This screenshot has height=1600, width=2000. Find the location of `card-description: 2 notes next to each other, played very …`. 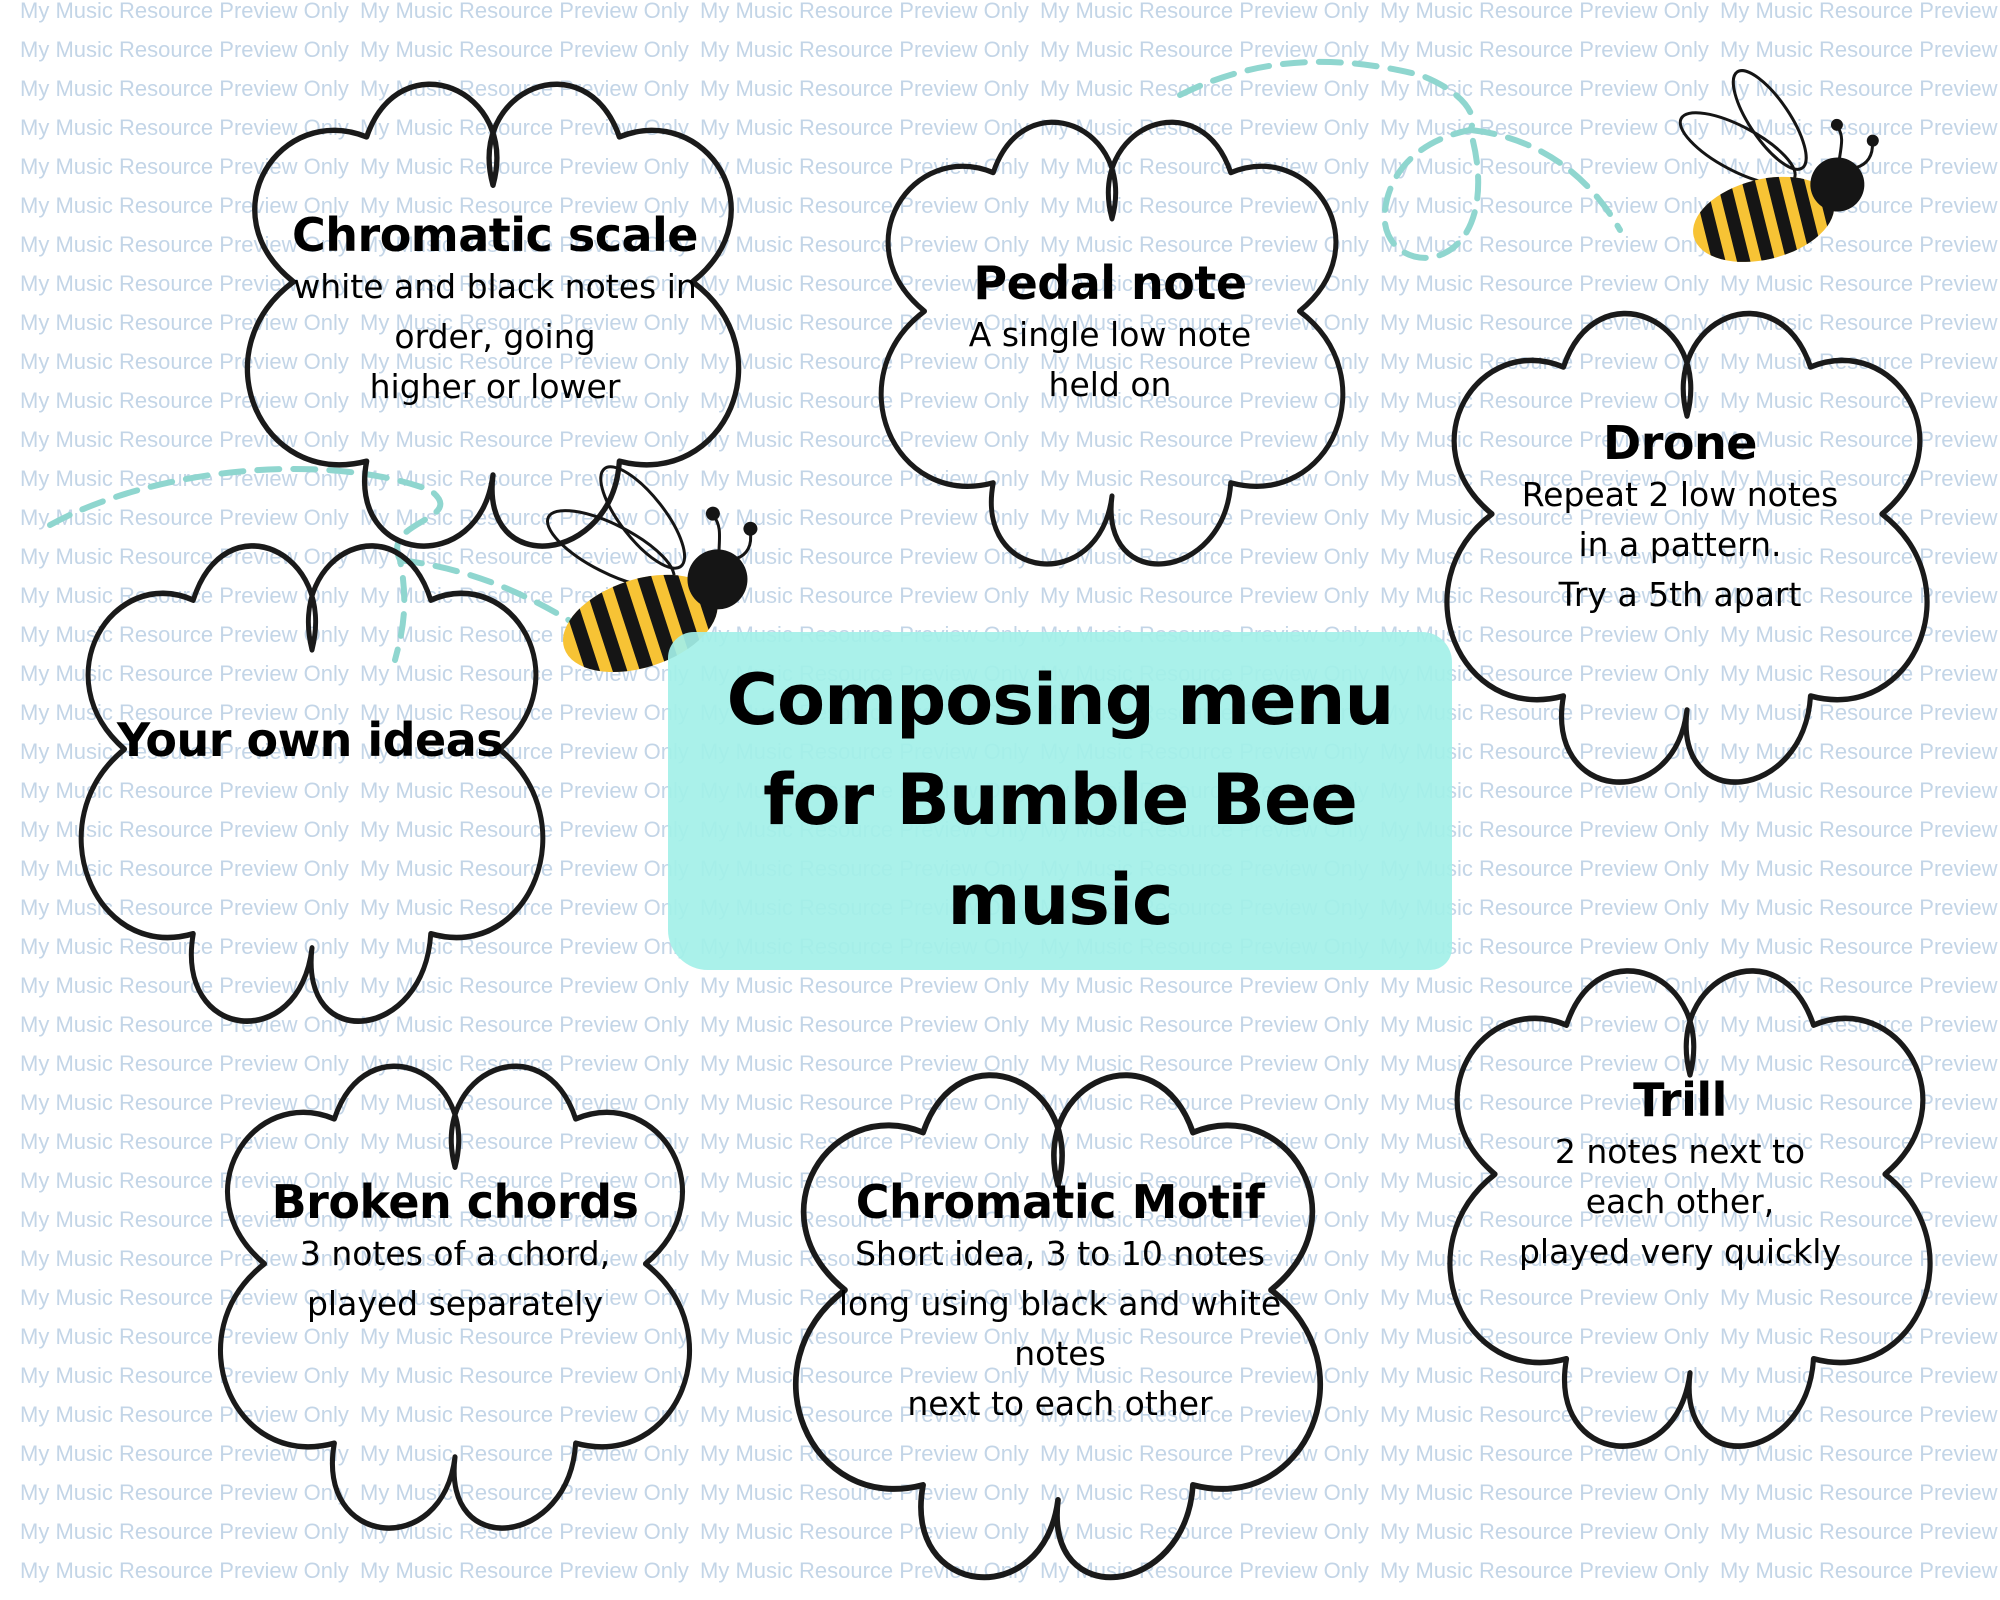

card-description: 2 notes next to each other, played very … is located at coordinates (1679, 1201).